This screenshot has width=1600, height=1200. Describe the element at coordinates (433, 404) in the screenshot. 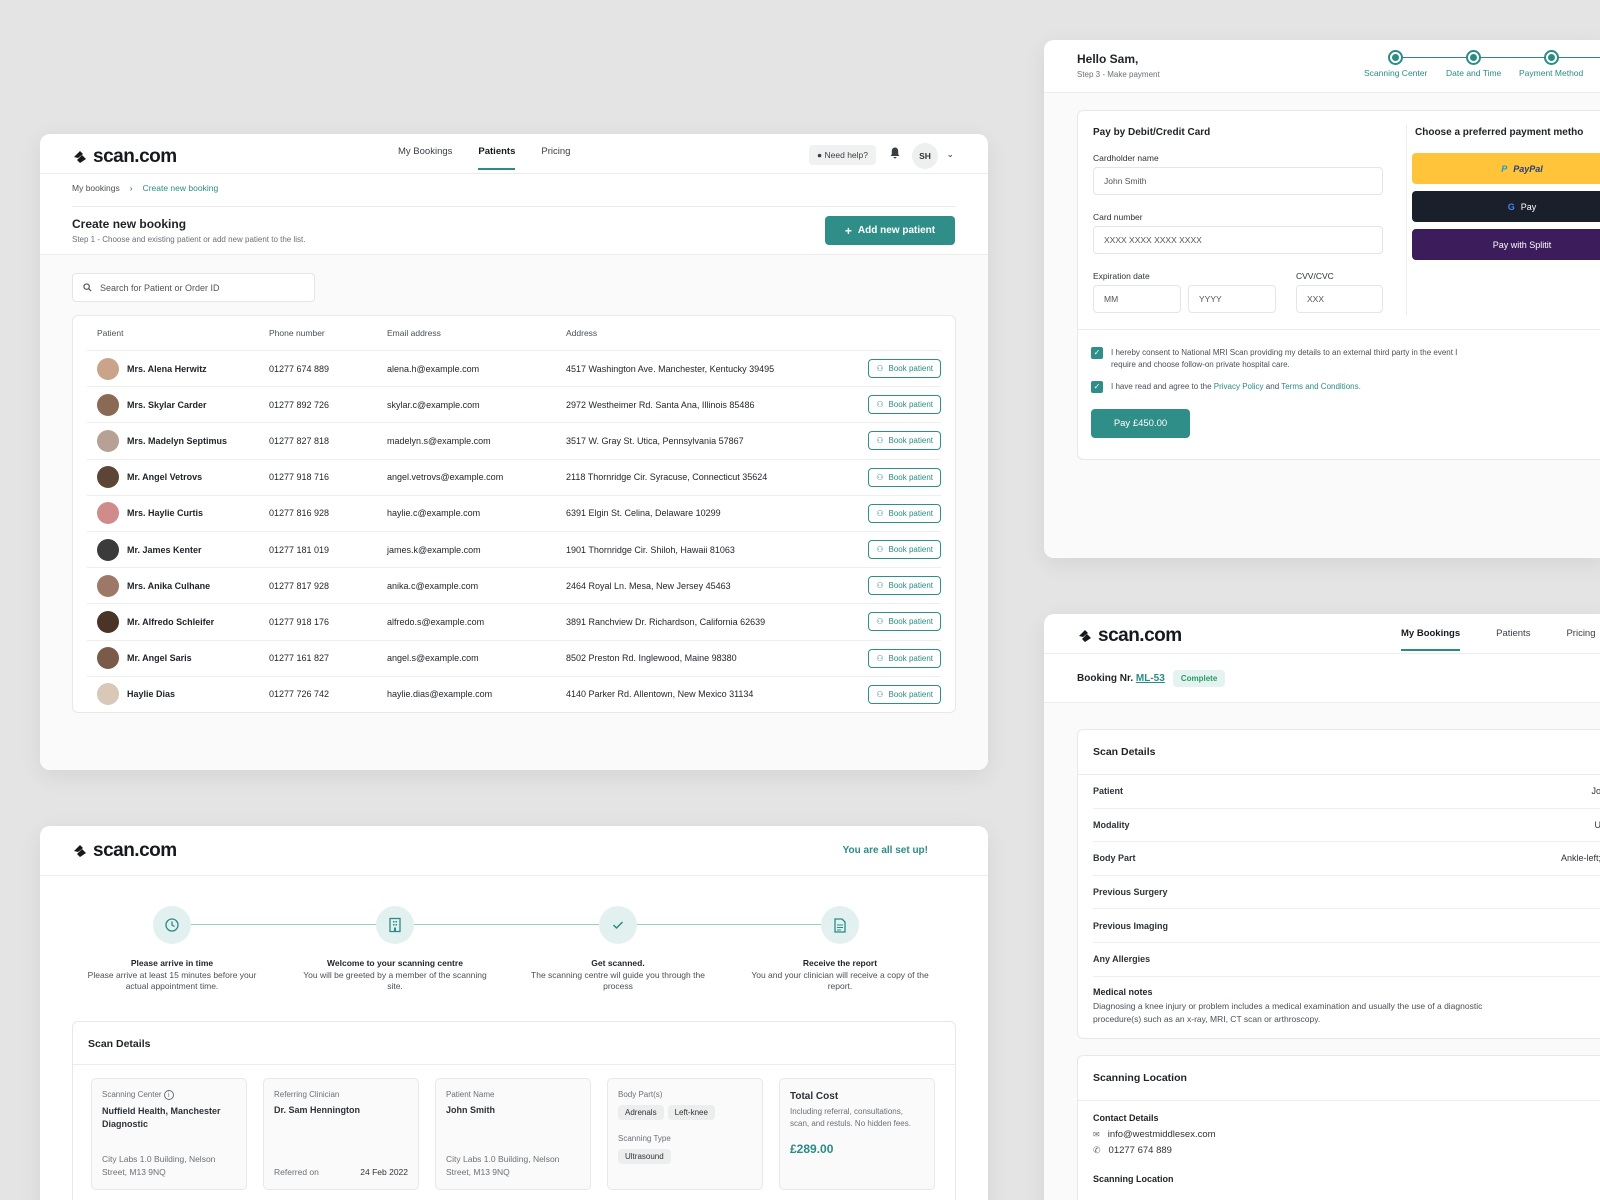

I see `email-cell: skylar.c@example.com` at that location.